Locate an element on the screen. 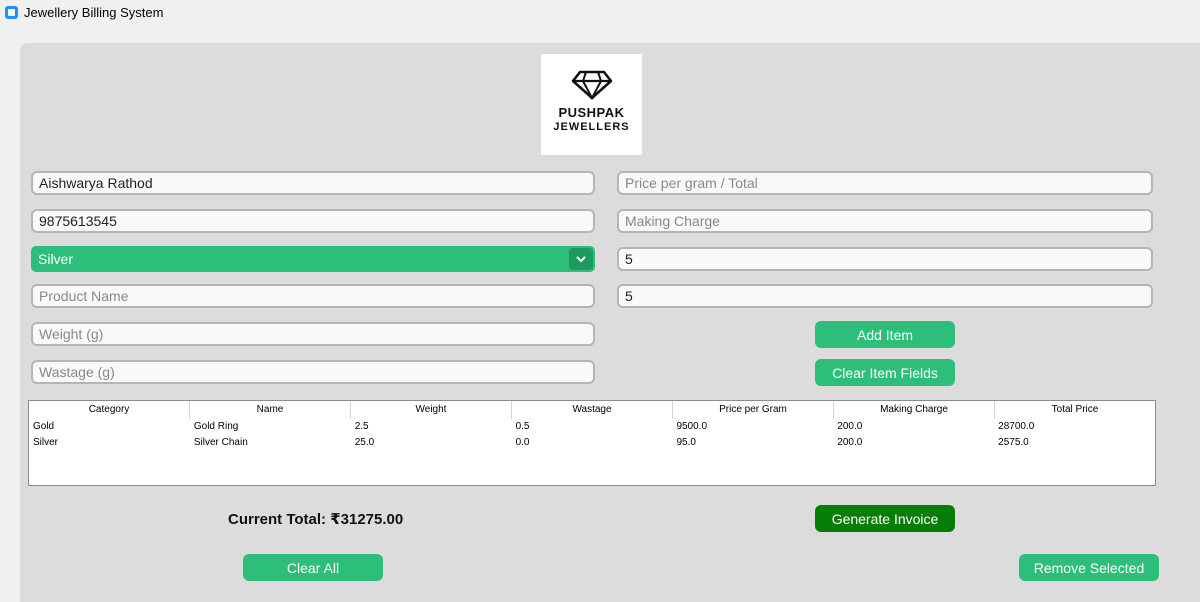 This screenshot has width=1200, height=602. table-cell: 2575.0 is located at coordinates (1013, 442).